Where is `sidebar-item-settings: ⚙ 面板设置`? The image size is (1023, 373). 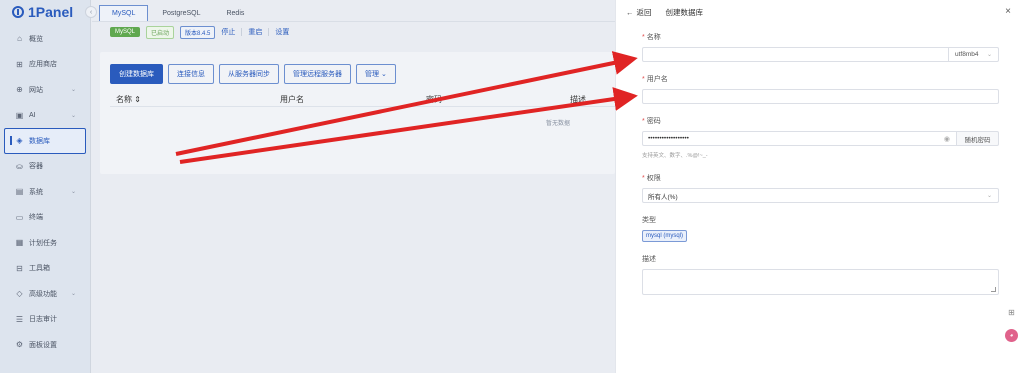
sidebar-item-settings: ⚙ 面板设置 is located at coordinates (45, 345).